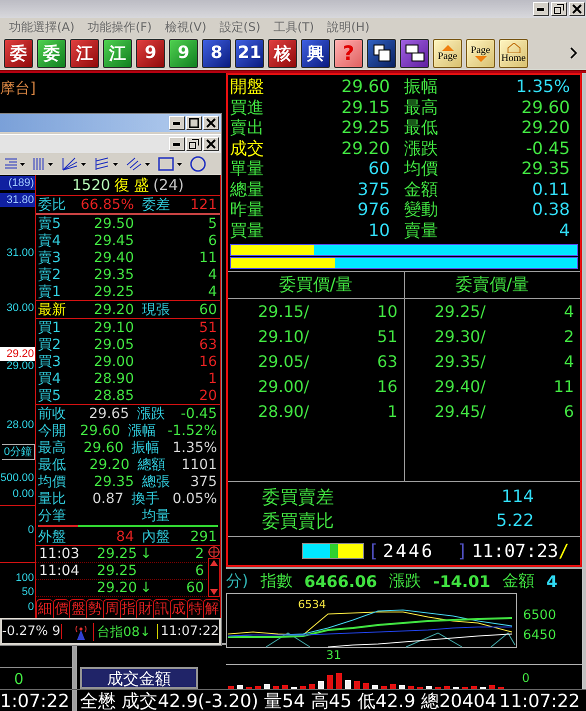 This screenshot has width=586, height=711. I want to click on rectangle-icon, so click(171, 164).